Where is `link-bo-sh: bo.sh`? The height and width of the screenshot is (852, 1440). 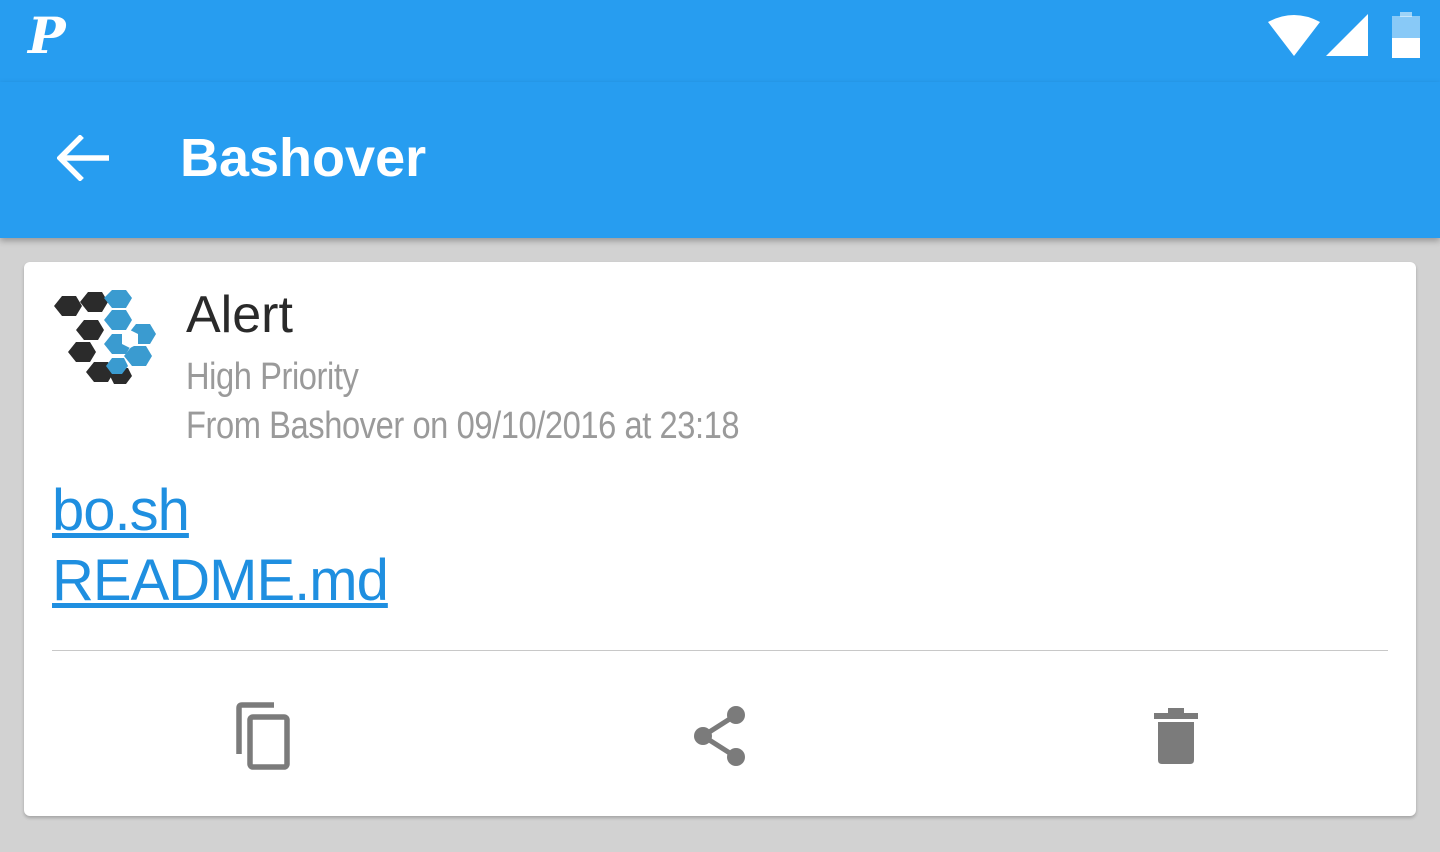 link-bo-sh: bo.sh is located at coordinates (220, 511).